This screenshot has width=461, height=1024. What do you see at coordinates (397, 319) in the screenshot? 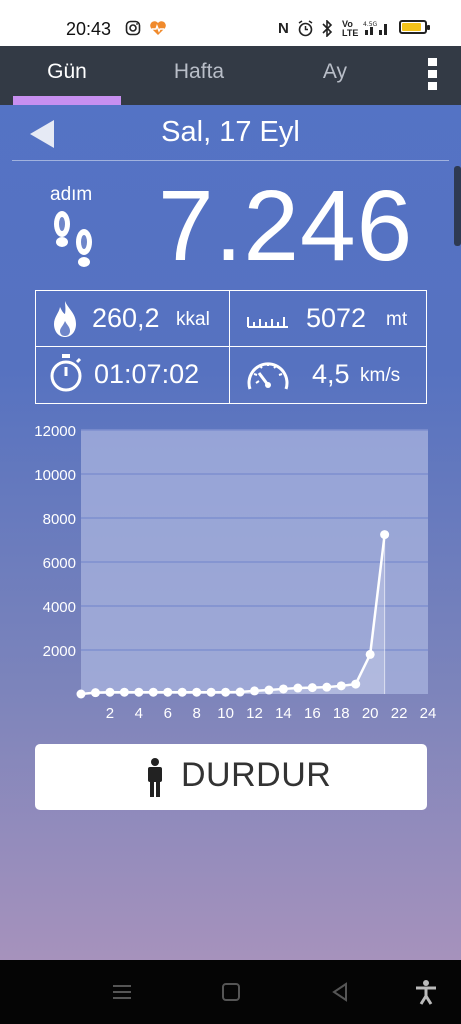
I see `distance-unit: mt` at bounding box center [397, 319].